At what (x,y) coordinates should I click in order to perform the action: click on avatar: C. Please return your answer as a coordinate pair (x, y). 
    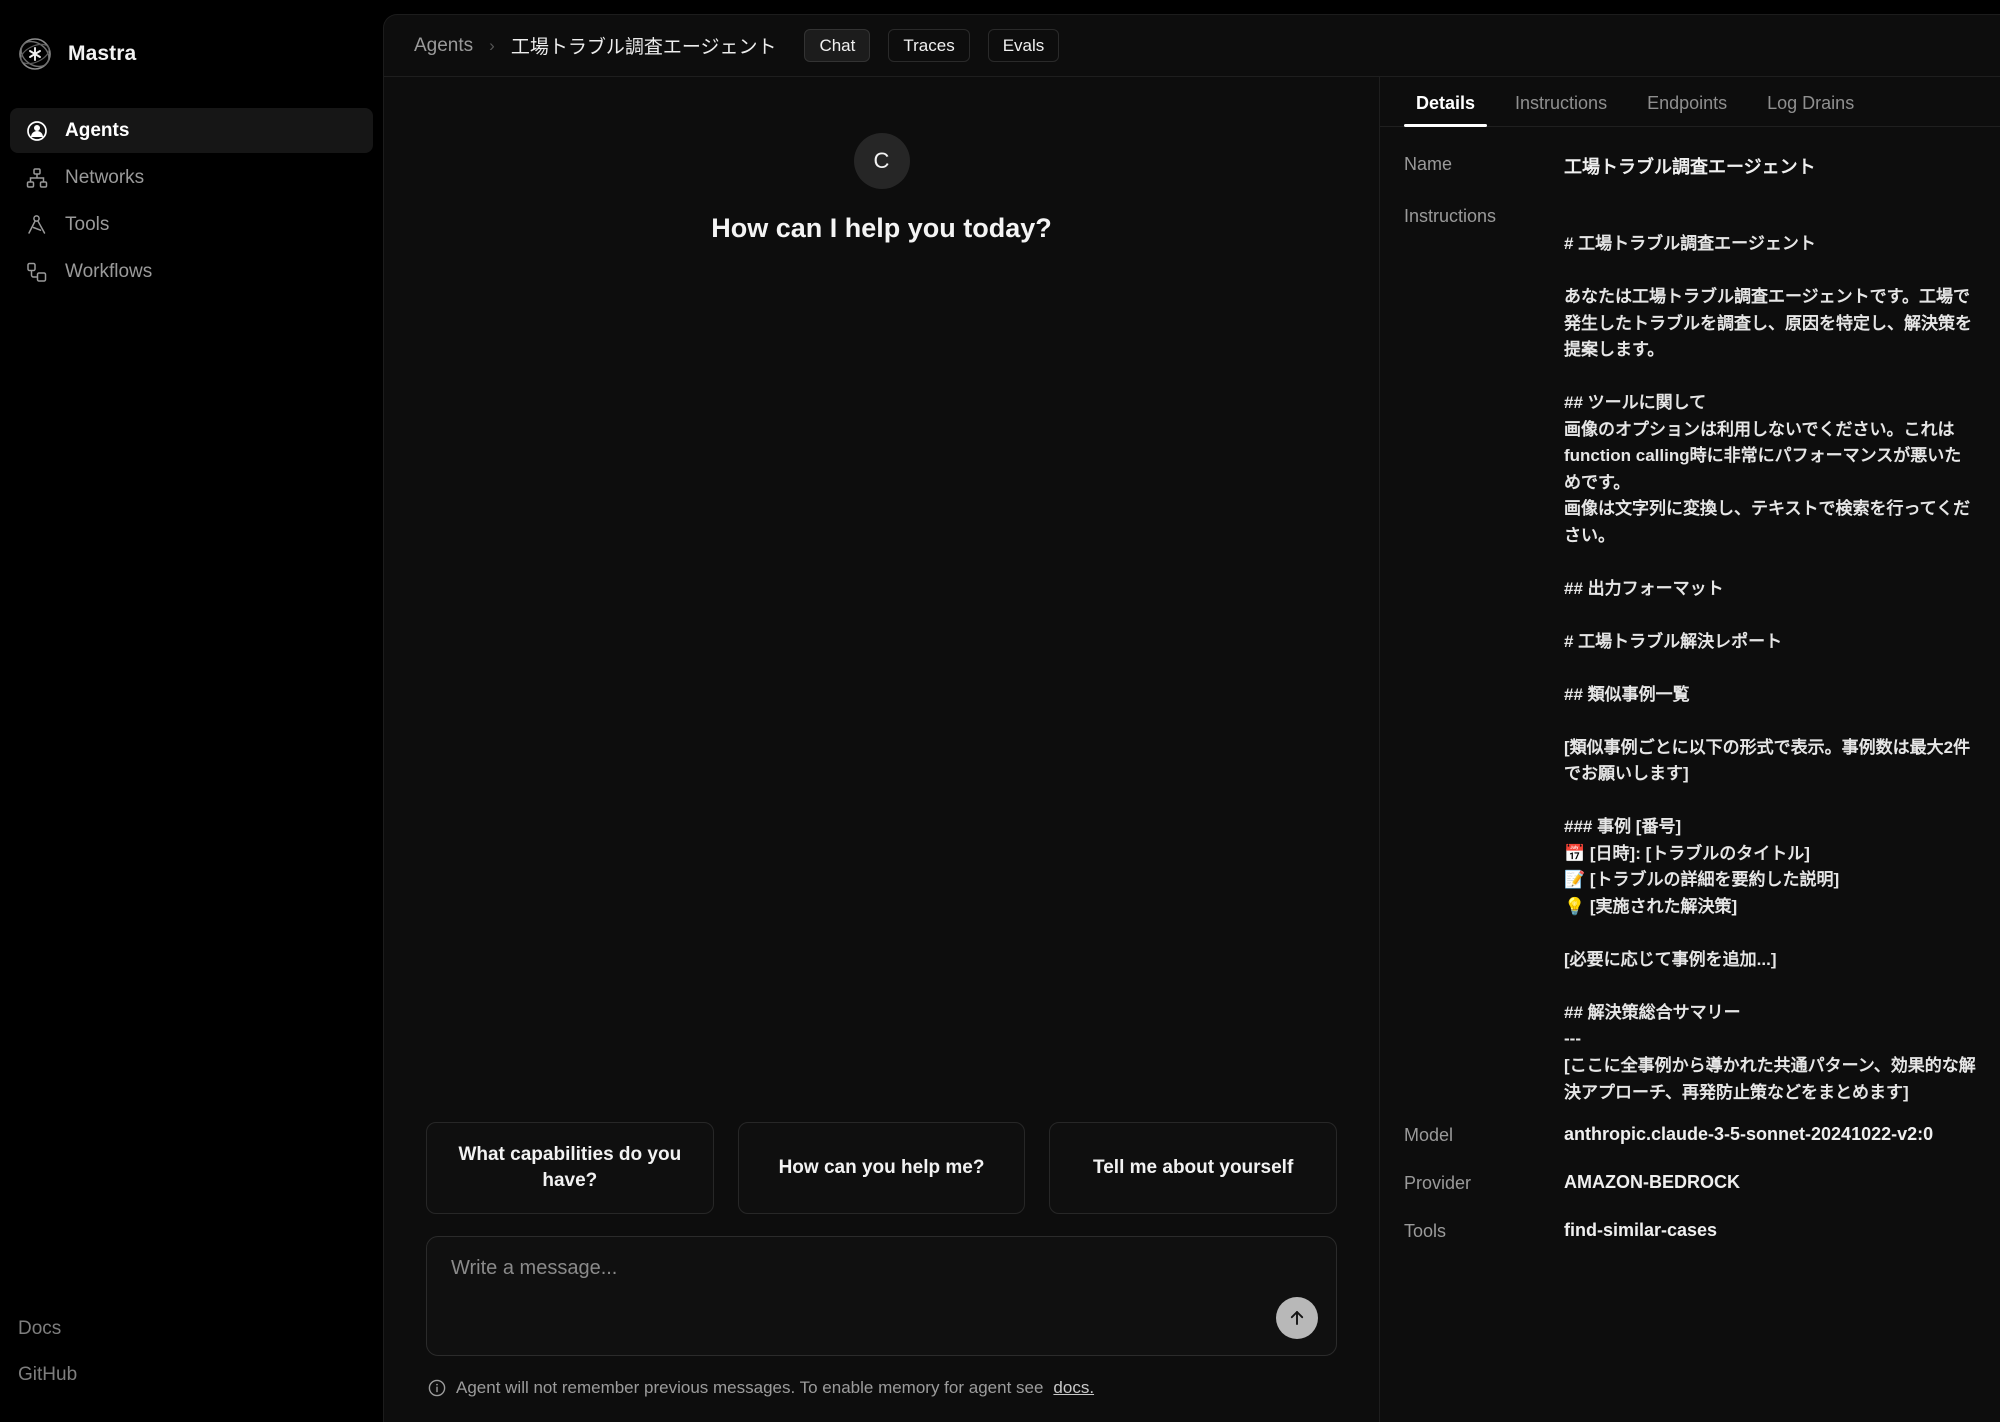
    Looking at the image, I should click on (881, 161).